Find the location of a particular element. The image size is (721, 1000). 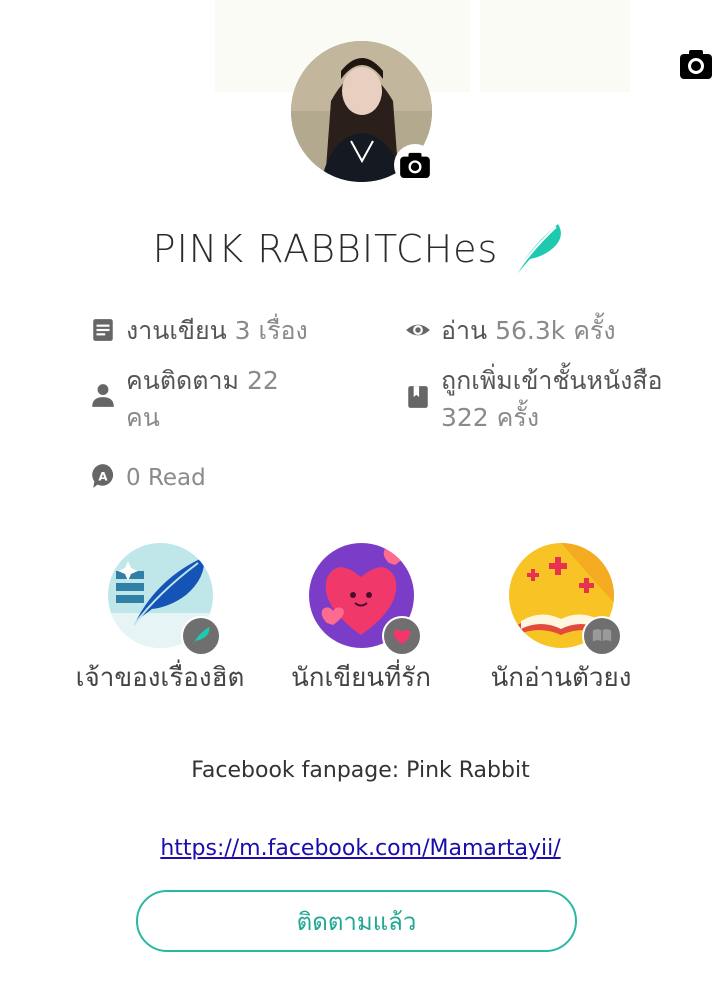

bio-text: Facebook fanpage: Pink Rabbit is located at coordinates (360, 770).